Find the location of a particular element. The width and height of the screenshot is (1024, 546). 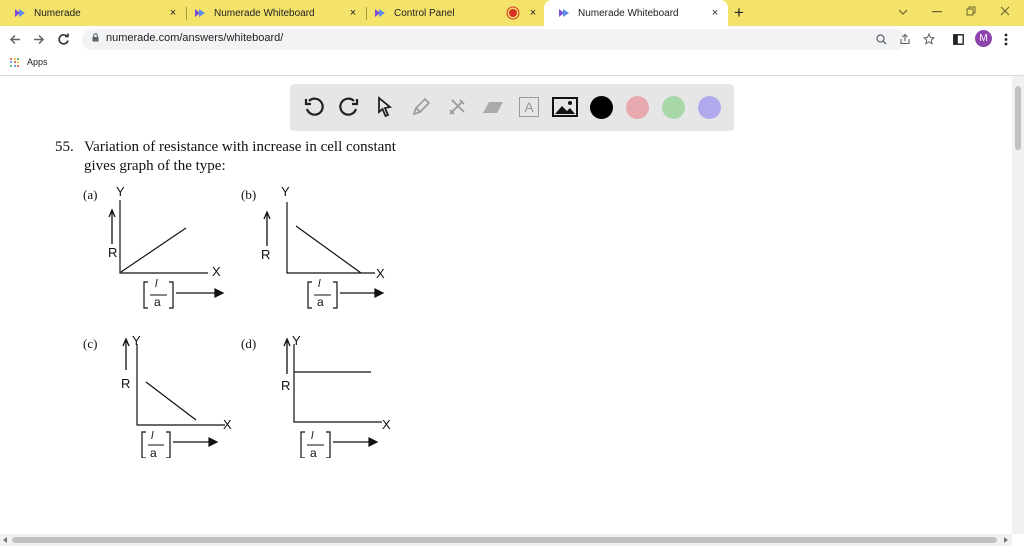

option-c-frac-den: a is located at coordinates (153, 453).